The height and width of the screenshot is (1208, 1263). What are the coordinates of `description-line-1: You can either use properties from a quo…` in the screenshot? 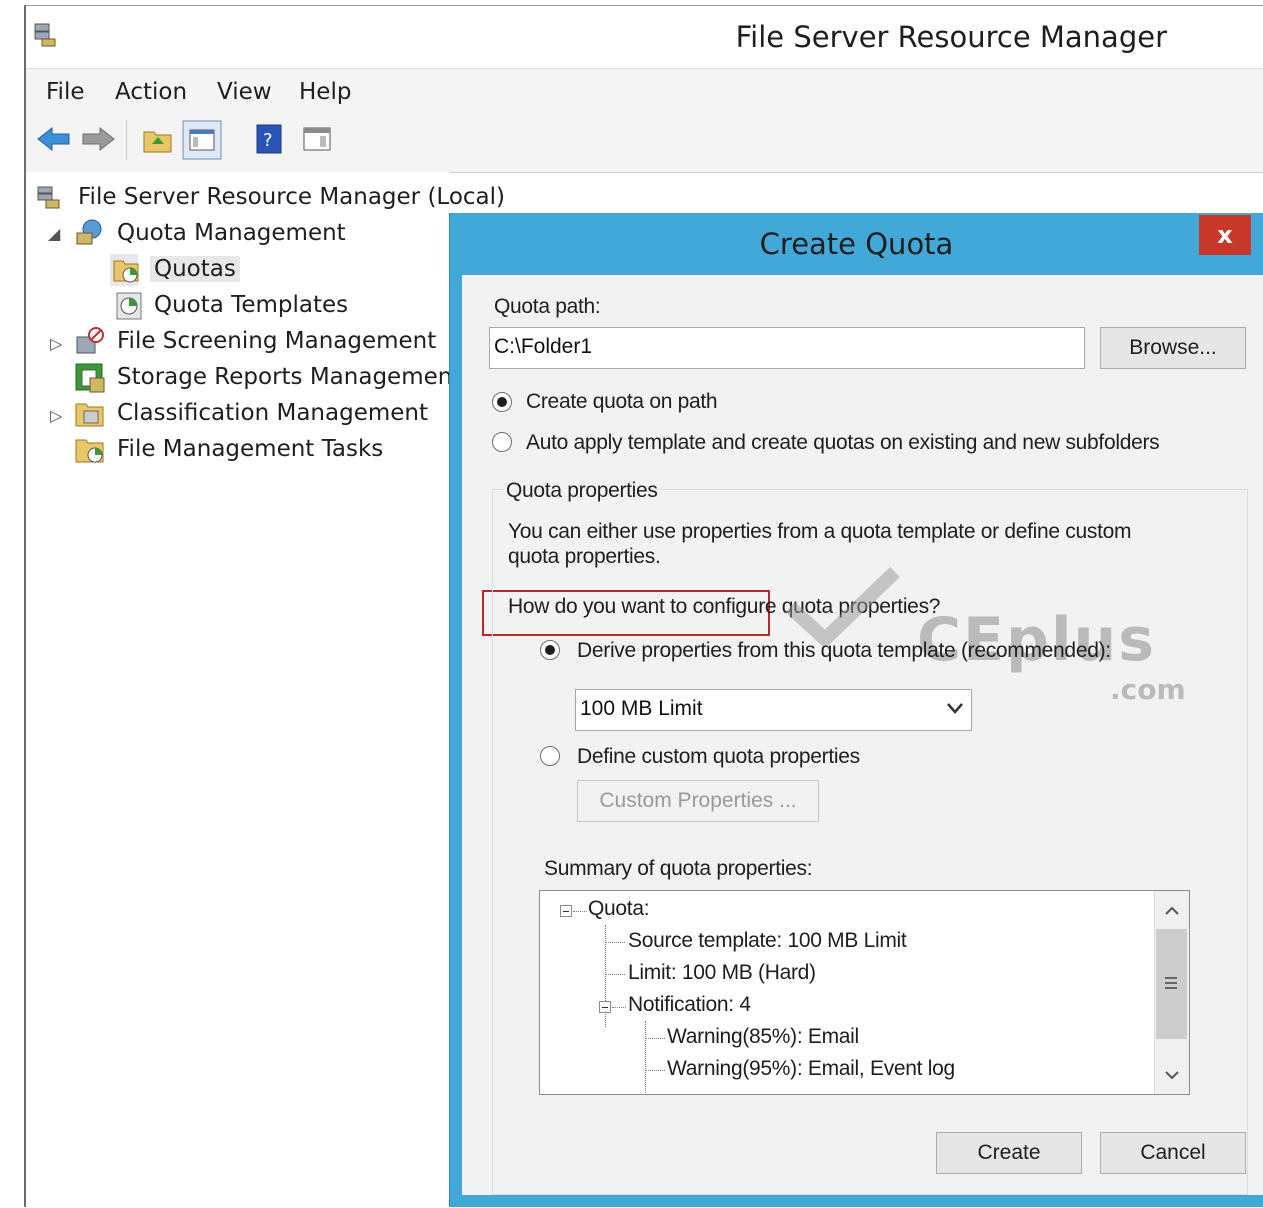 It's located at (820, 531).